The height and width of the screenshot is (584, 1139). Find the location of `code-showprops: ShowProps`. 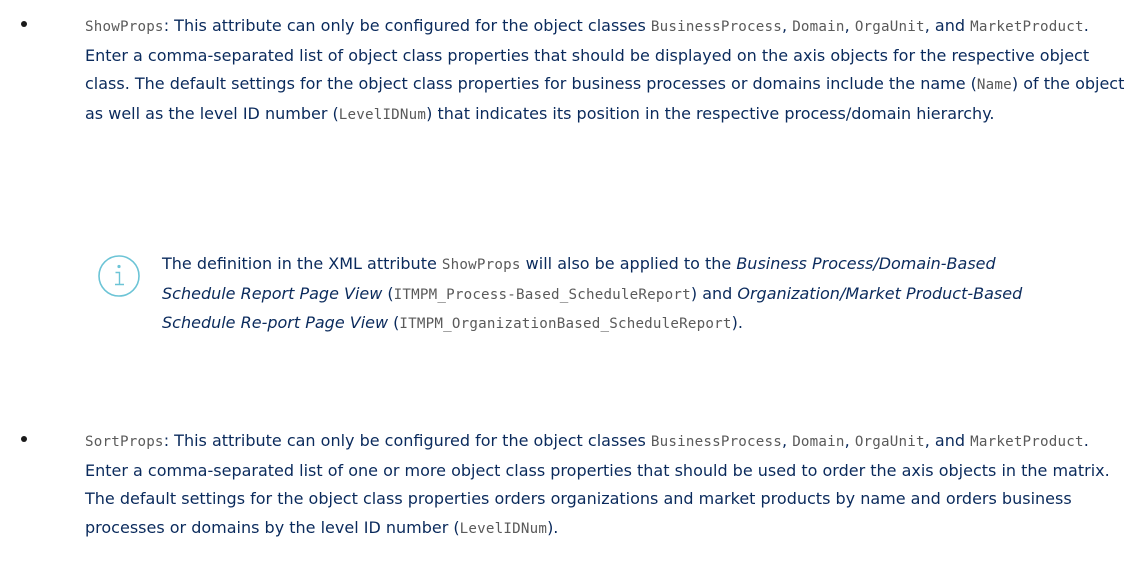

code-showprops: ShowProps is located at coordinates (124, 27).